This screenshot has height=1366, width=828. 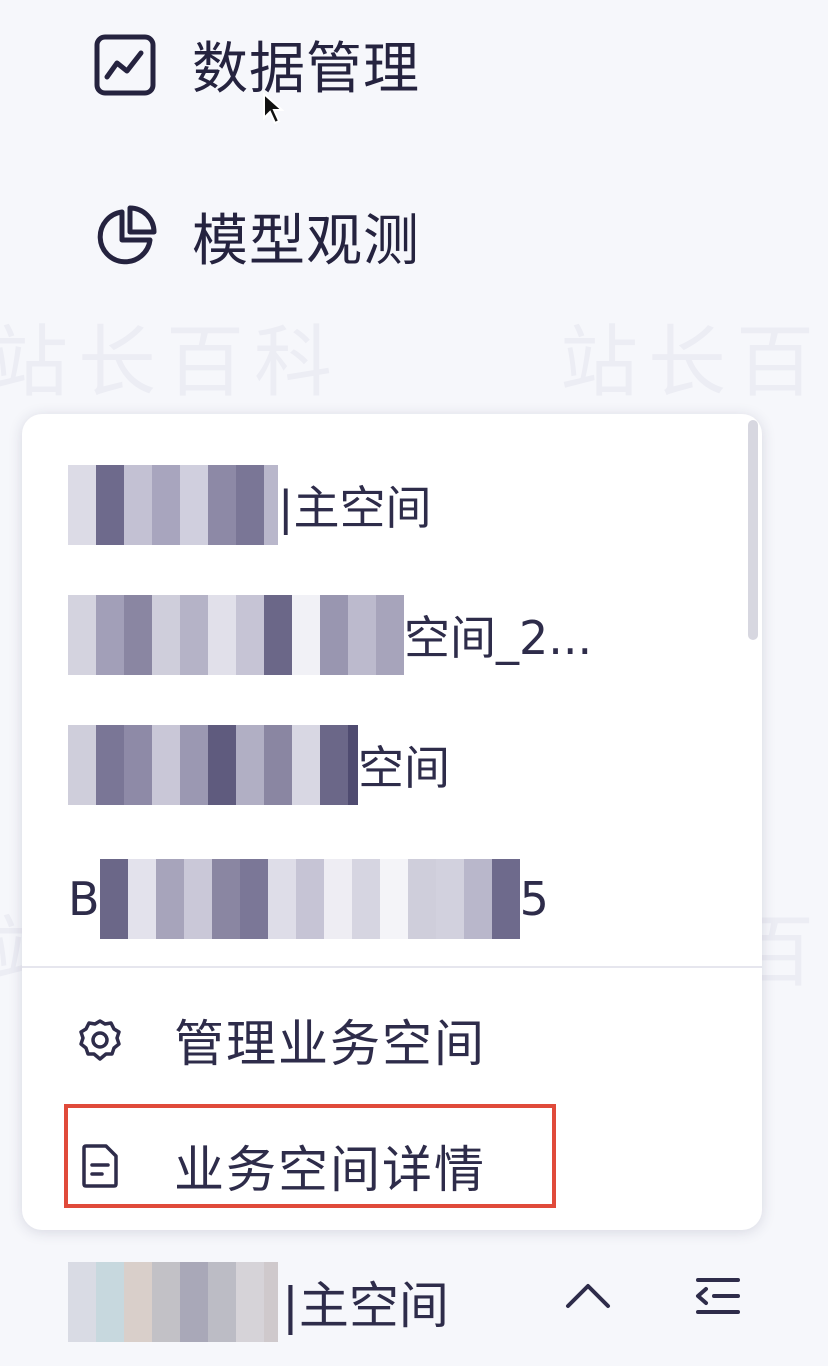 What do you see at coordinates (84, 899) in the screenshot?
I see `workspace-option-prefix: B` at bounding box center [84, 899].